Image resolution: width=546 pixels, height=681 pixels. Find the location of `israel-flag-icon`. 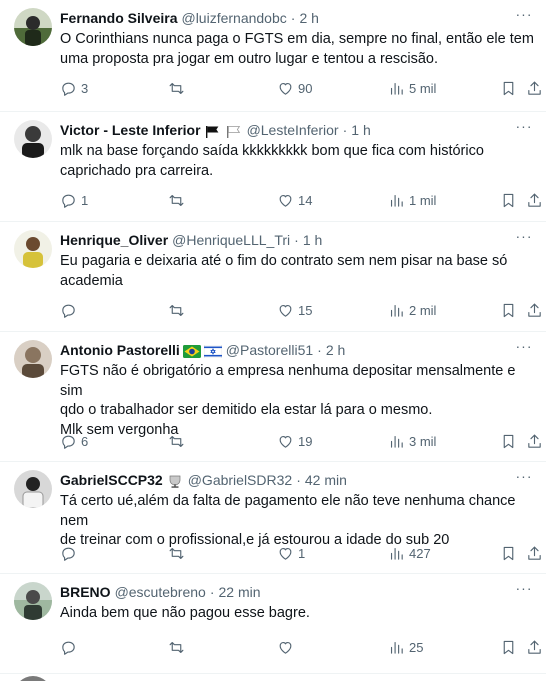

israel-flag-icon is located at coordinates (213, 351).